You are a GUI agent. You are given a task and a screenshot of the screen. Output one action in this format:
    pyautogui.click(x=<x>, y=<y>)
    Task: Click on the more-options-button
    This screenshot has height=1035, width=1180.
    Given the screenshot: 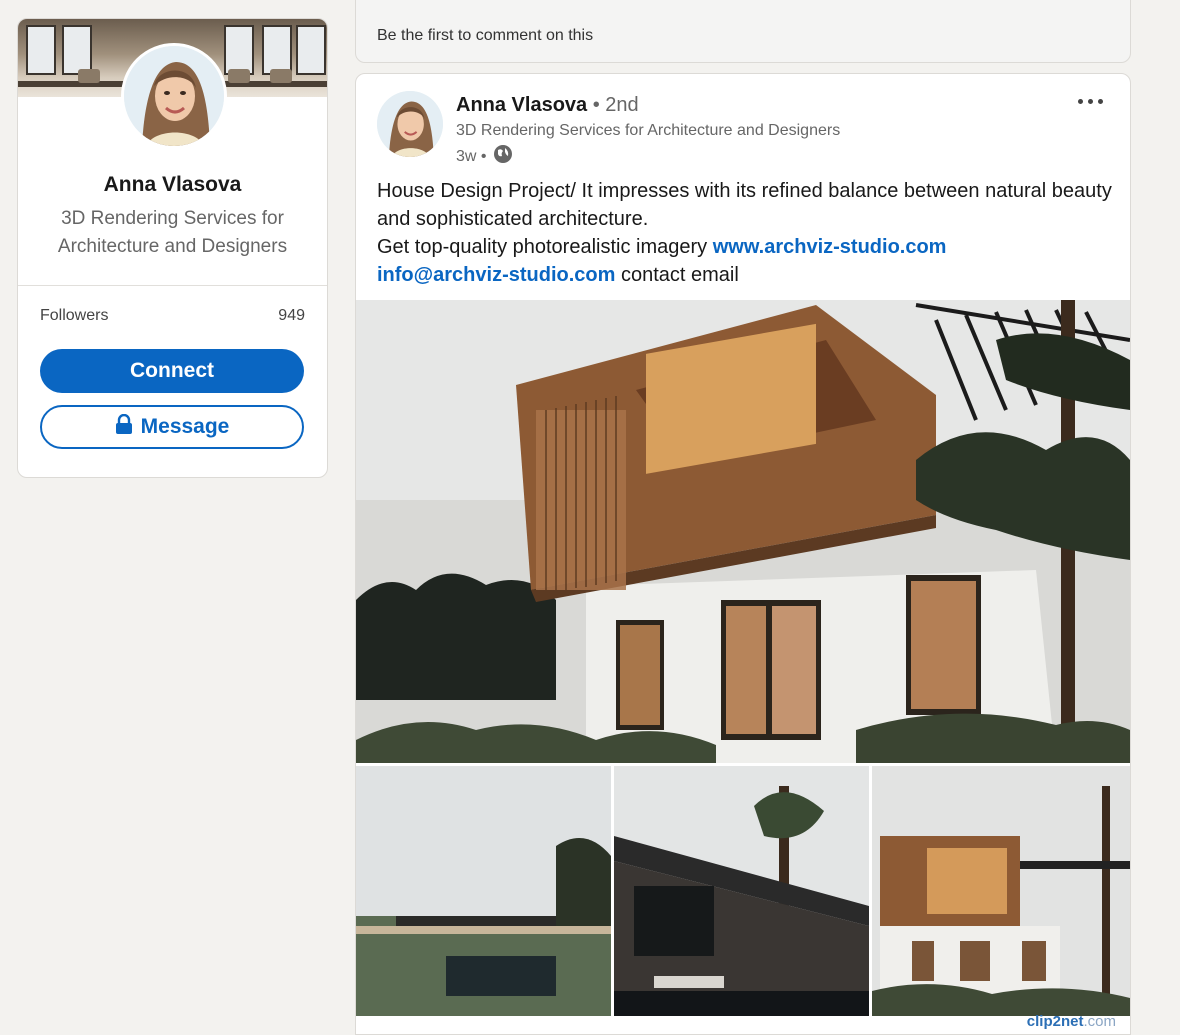 What is the action you would take?
    pyautogui.click(x=1090, y=101)
    